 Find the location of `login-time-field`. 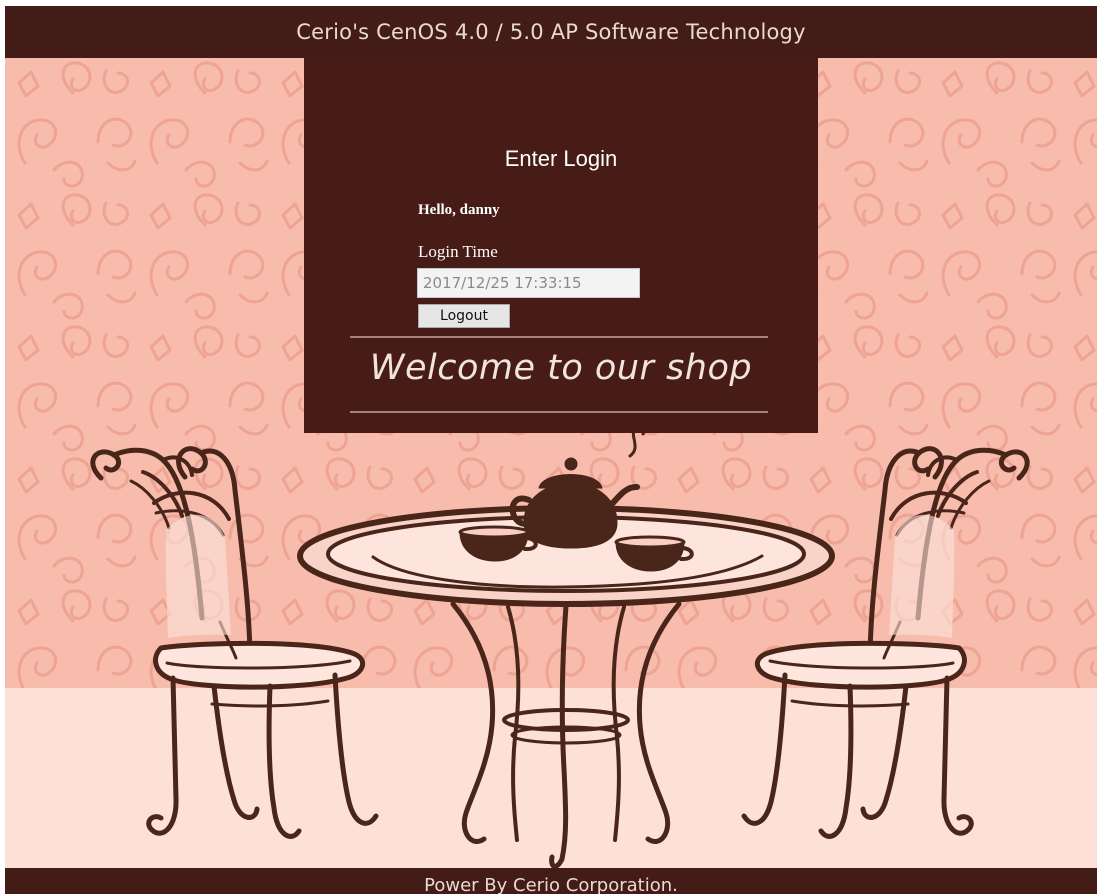

login-time-field is located at coordinates (528, 283).